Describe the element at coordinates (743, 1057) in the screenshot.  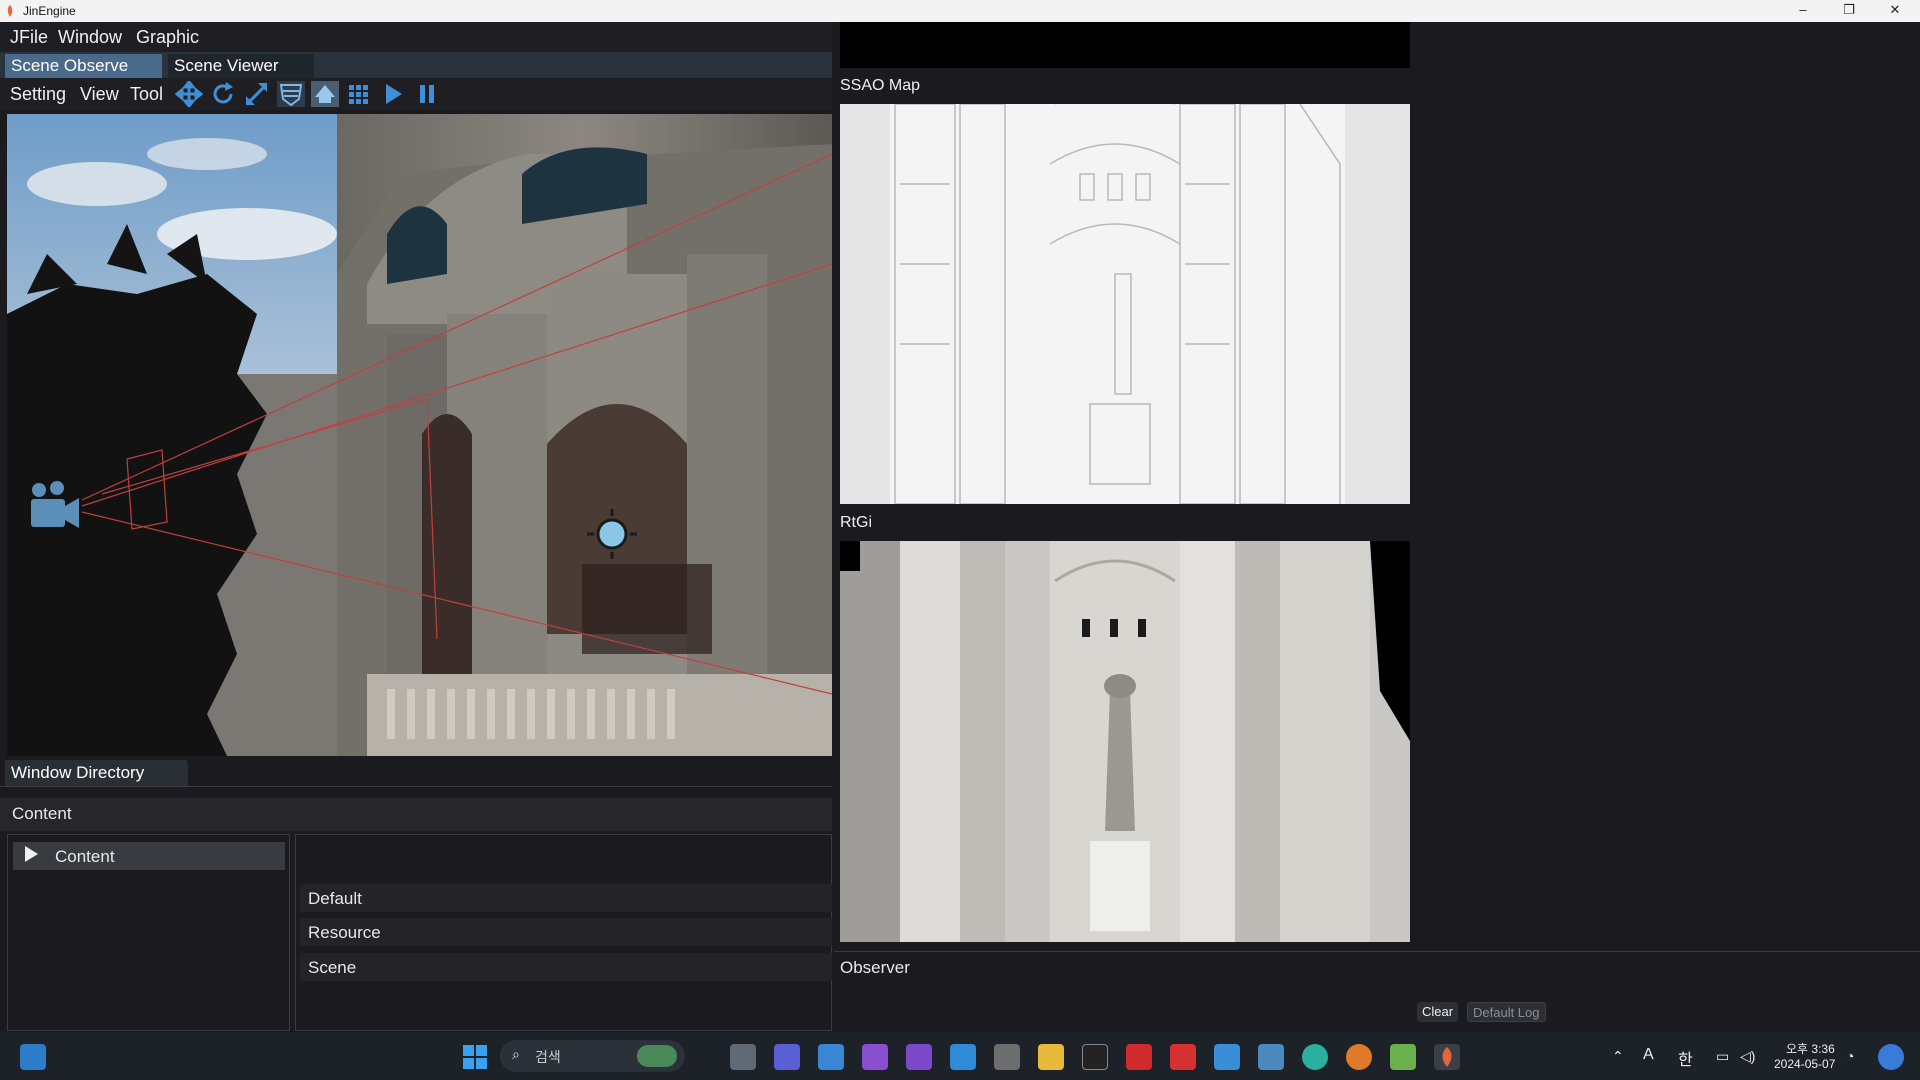
I see `task-view-icon` at that location.